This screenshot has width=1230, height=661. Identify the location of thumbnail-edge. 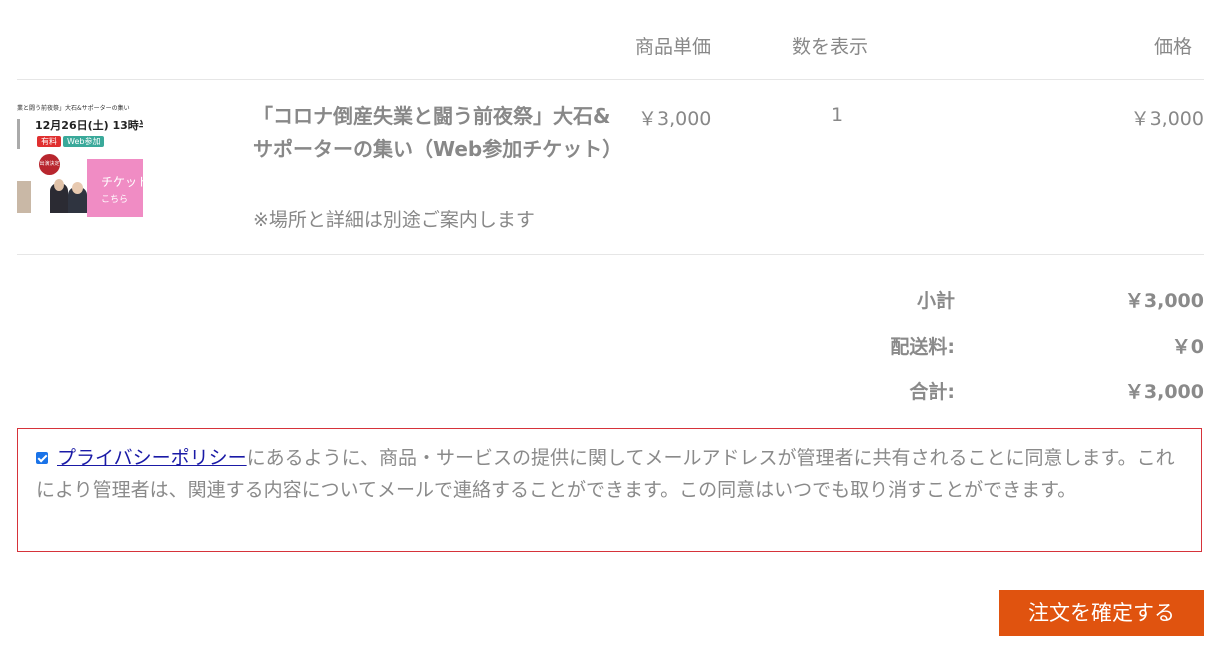
(18, 134).